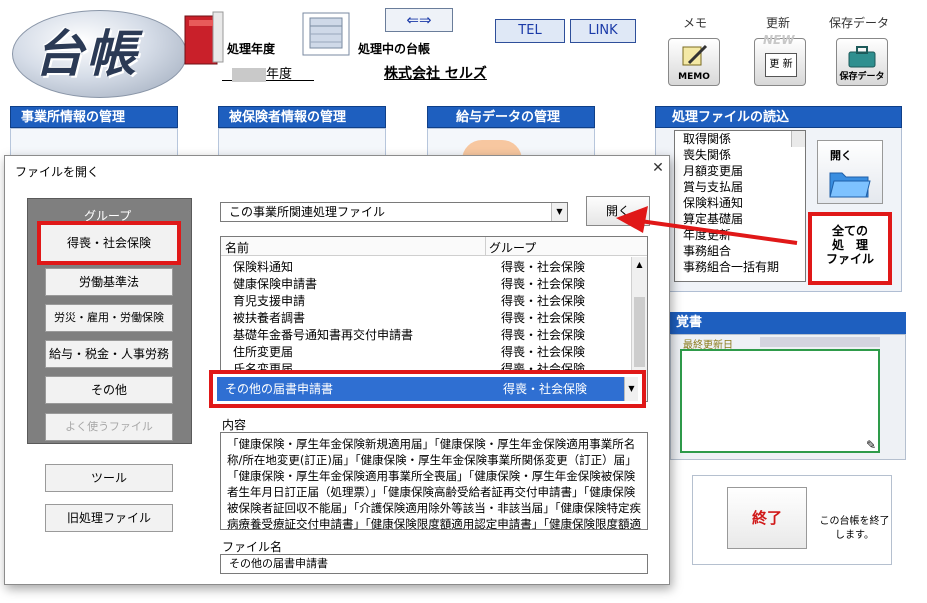  I want to click on logo-text: 台帳, so click(86, 53).